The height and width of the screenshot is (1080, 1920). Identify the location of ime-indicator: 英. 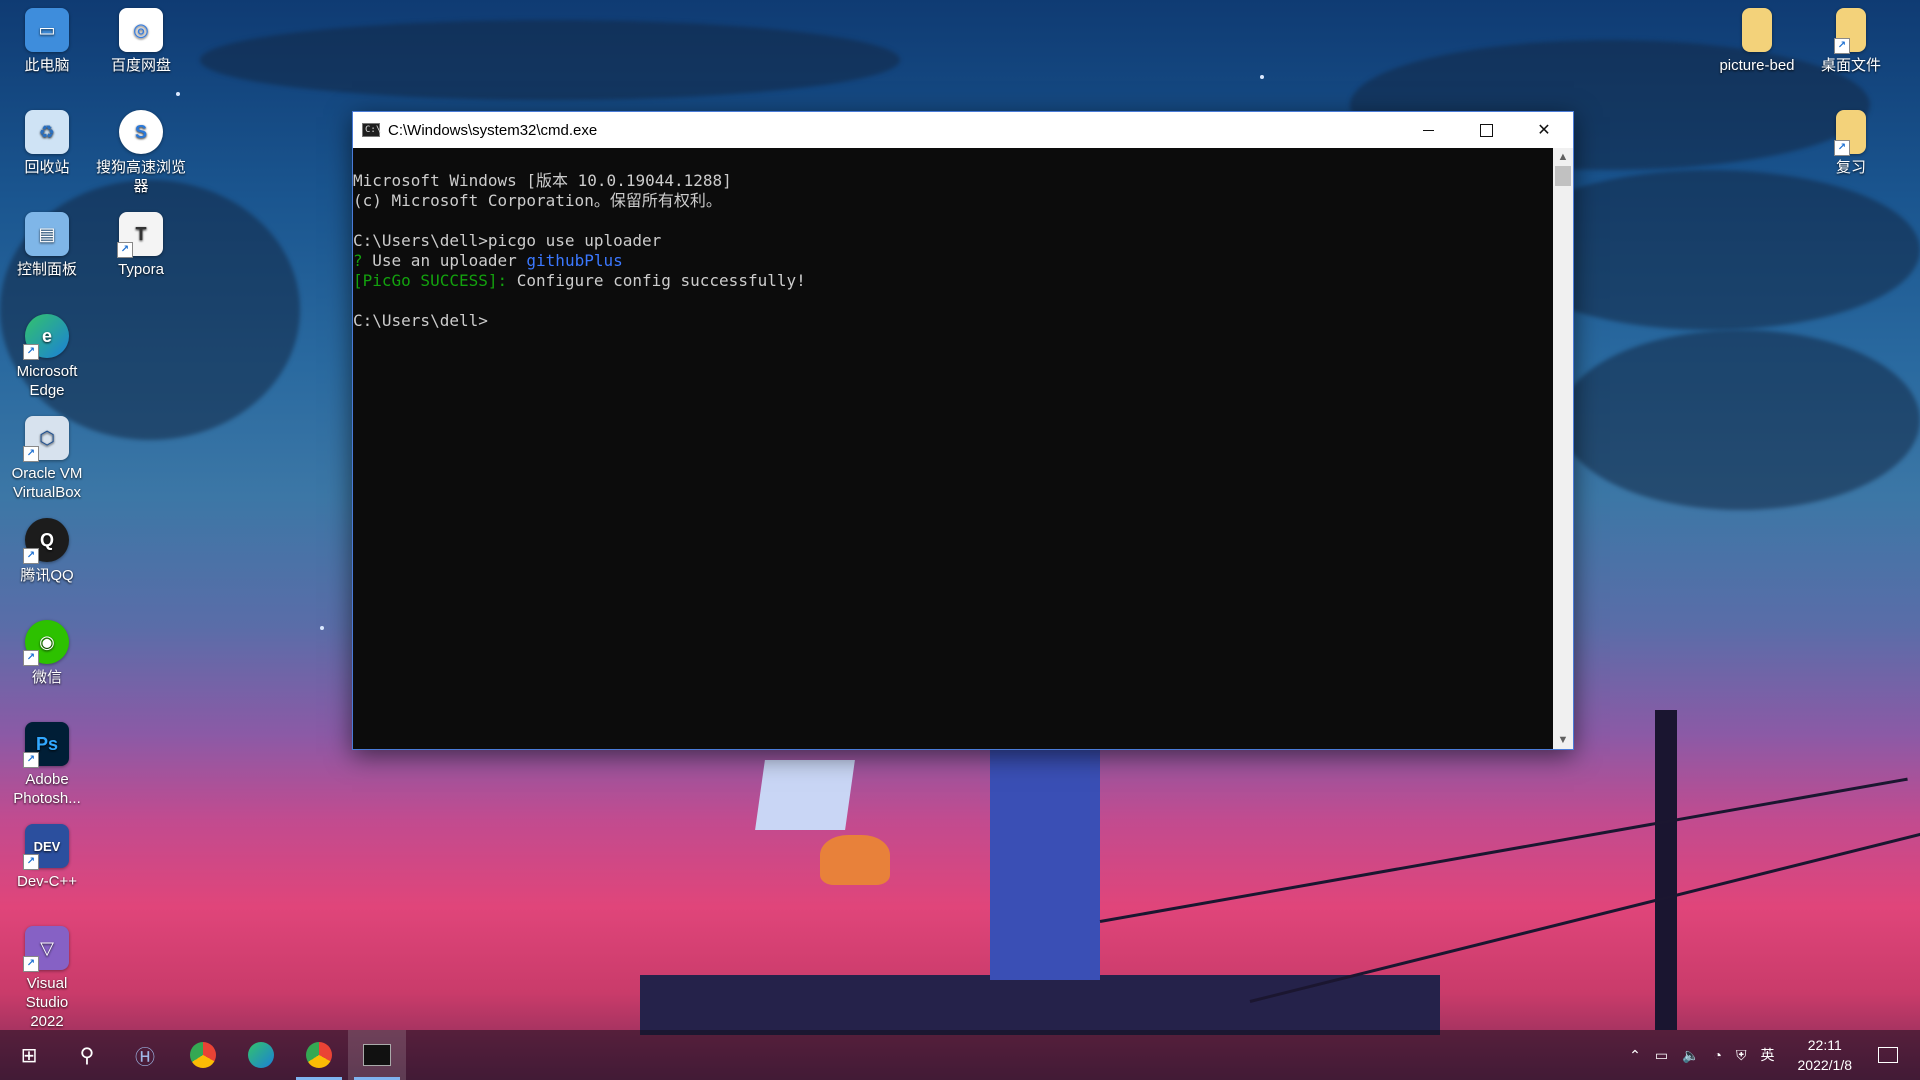
(1768, 1055).